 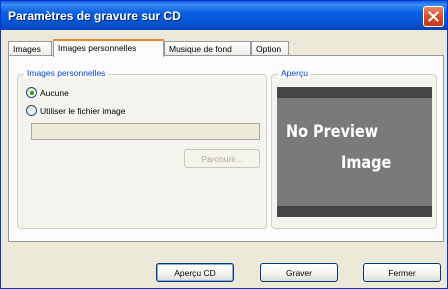 What do you see at coordinates (366, 163) in the screenshot?
I see `no-preview-text-line2: Image` at bounding box center [366, 163].